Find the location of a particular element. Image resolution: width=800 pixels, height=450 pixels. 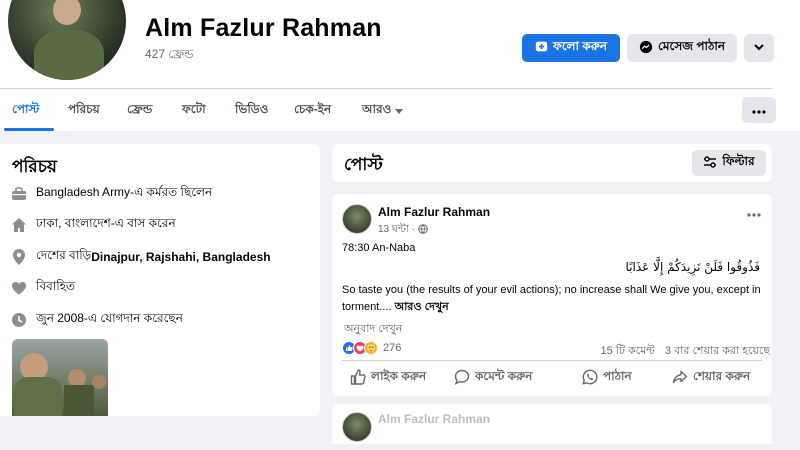

tab-photos: ফটো is located at coordinates (194, 111).